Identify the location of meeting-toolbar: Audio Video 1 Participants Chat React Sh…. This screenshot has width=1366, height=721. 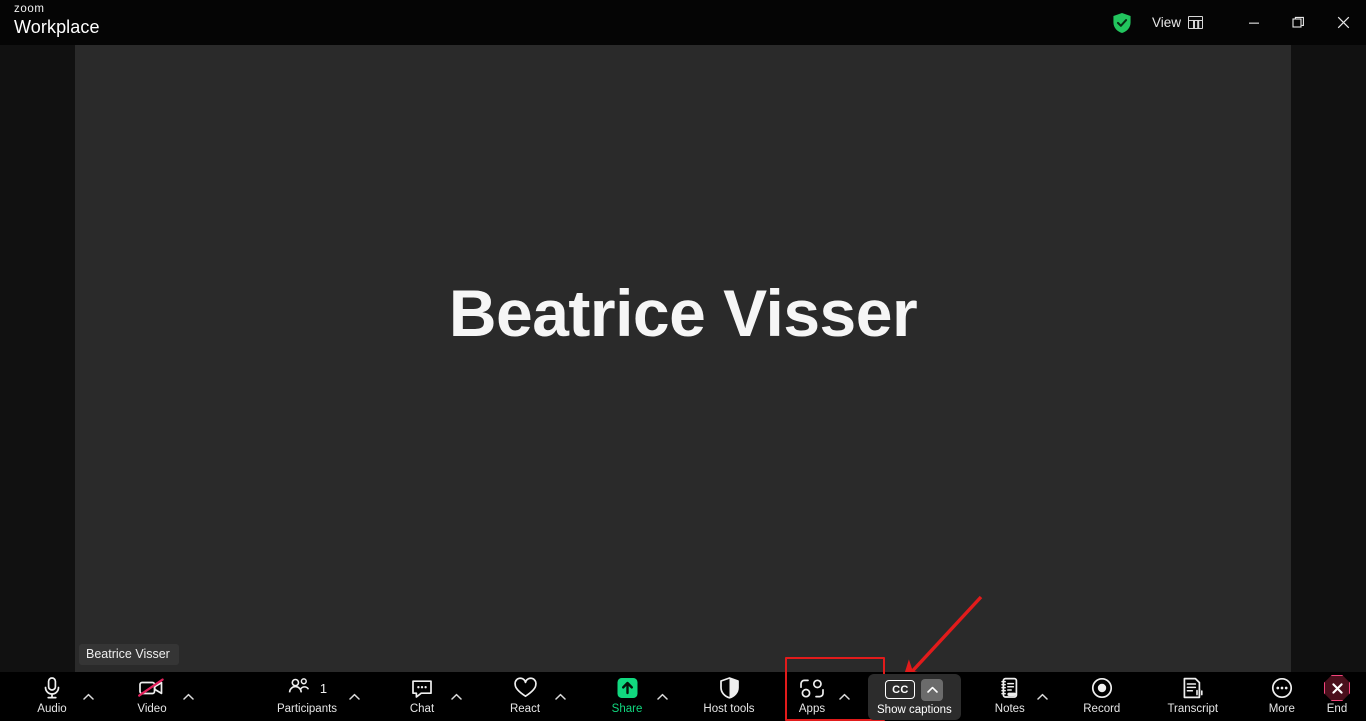
(683, 696).